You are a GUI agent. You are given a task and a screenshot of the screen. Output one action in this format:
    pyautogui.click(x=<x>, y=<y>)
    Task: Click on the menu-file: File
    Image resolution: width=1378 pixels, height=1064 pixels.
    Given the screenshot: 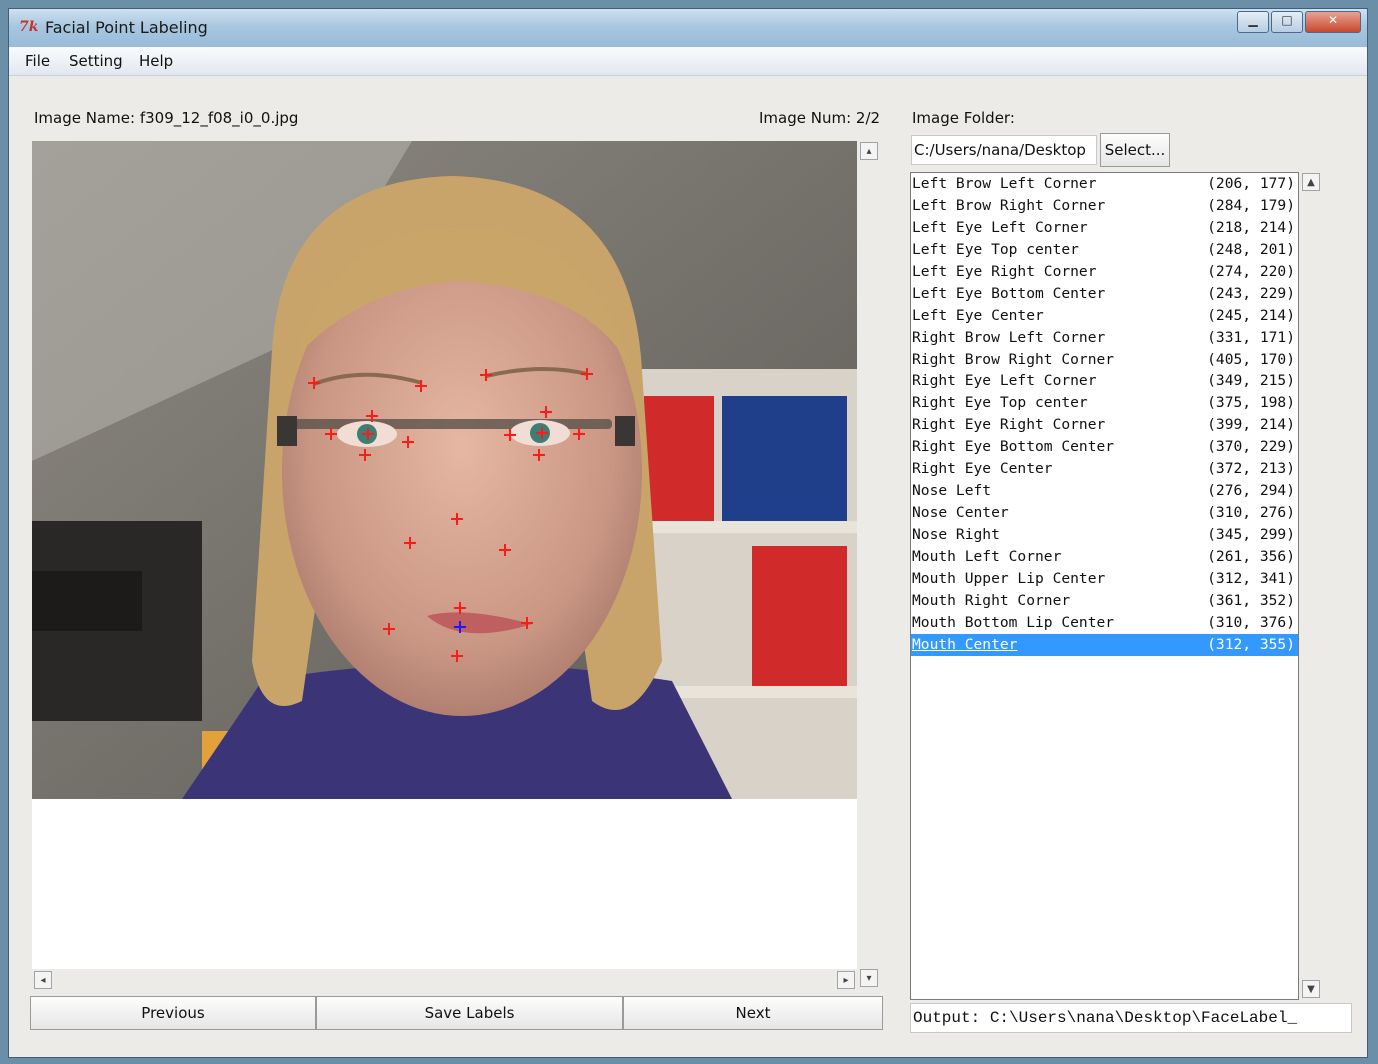 What is the action you would take?
    pyautogui.click(x=37, y=61)
    